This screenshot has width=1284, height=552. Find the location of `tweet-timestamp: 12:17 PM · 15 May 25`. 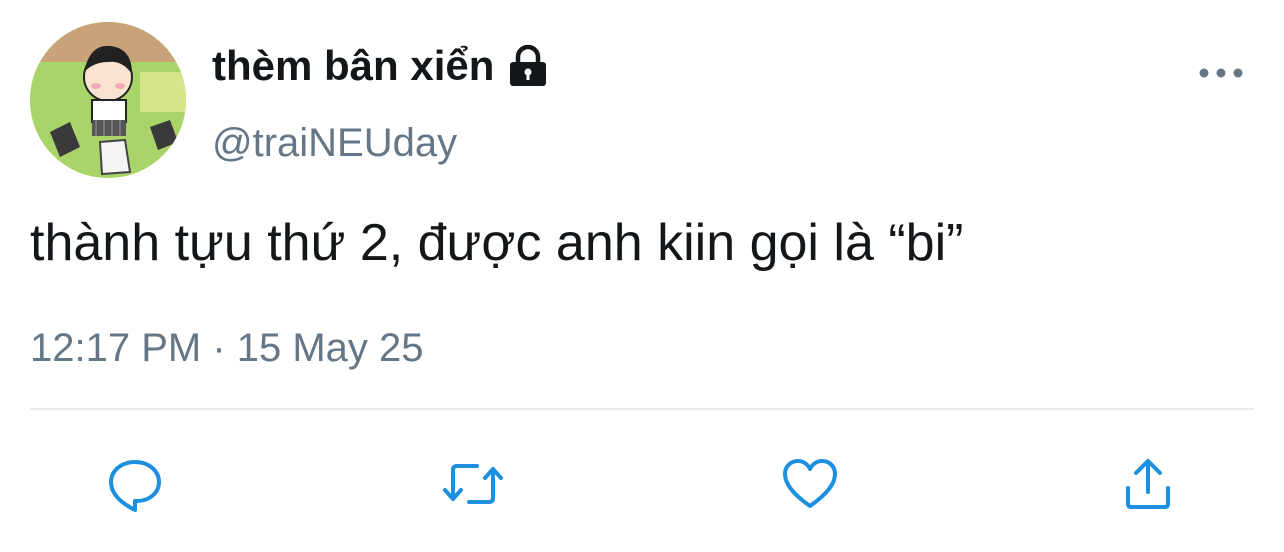

tweet-timestamp: 12:17 PM · 15 May 25 is located at coordinates (227, 348).